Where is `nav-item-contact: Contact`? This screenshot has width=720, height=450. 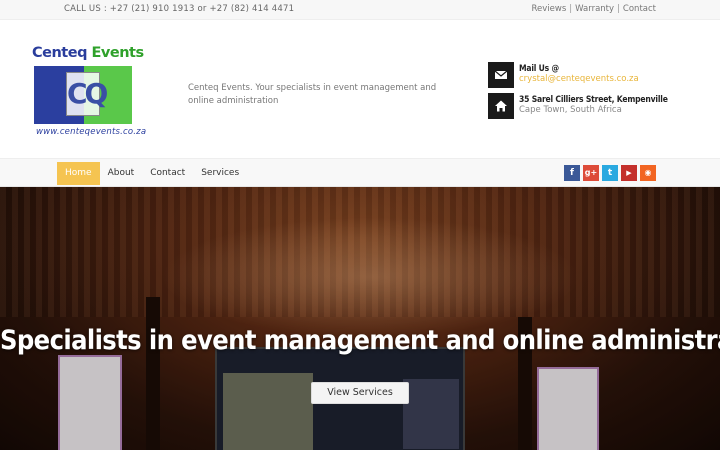
nav-item-contact: Contact is located at coordinates (167, 173).